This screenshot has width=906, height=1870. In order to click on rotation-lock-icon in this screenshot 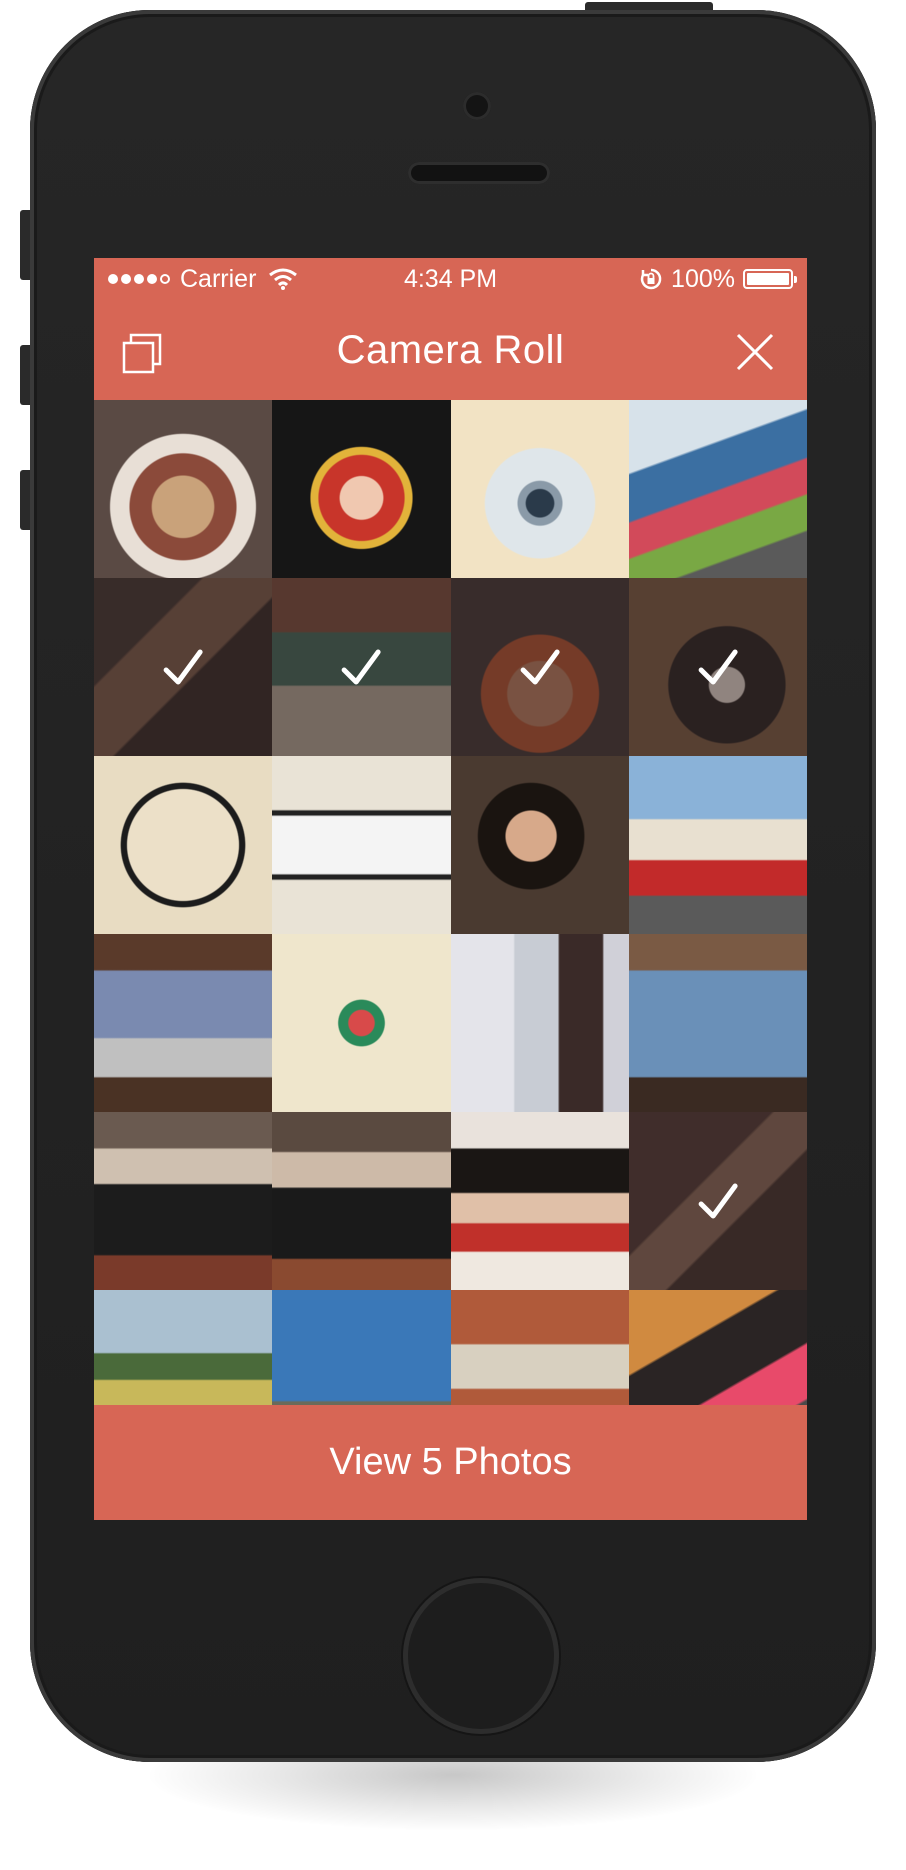, I will do `click(651, 279)`.